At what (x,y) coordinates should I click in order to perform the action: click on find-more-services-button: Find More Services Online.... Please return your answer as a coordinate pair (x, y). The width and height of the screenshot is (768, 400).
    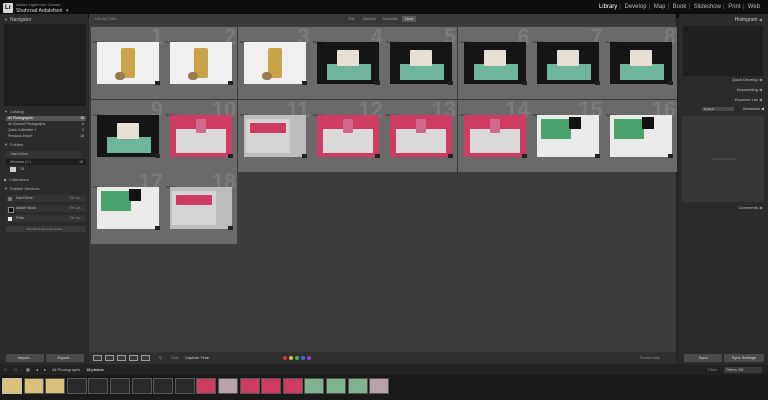
    Looking at the image, I should click on (46, 229).